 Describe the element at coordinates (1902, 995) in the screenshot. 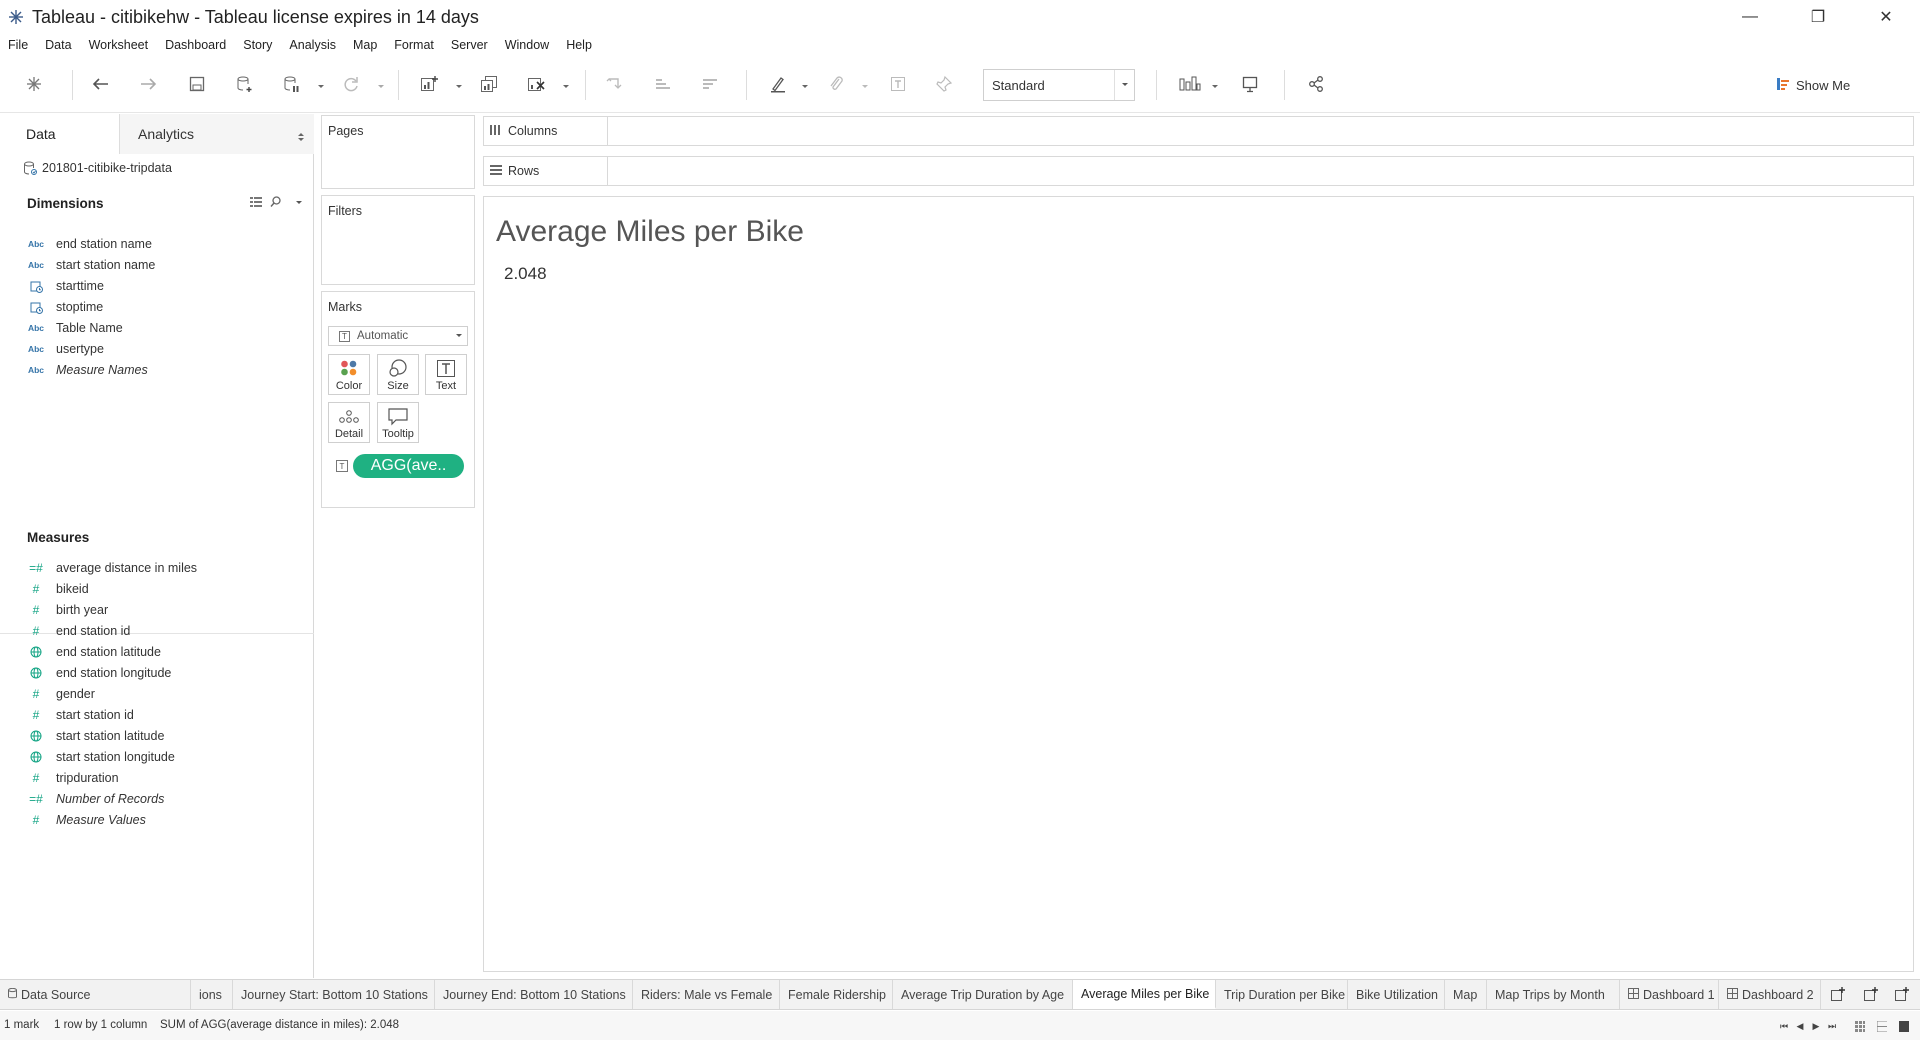

I see `new-story-tab-icon` at that location.